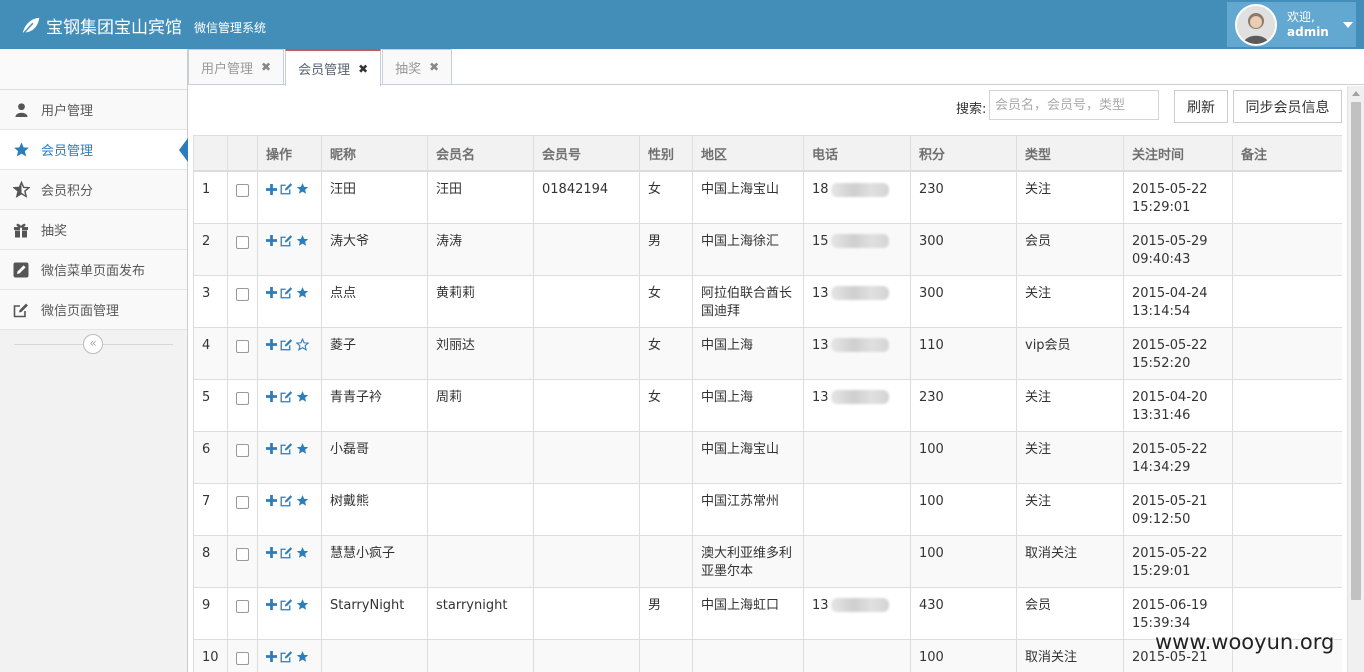 The image size is (1364, 672). What do you see at coordinates (93, 190) in the screenshot?
I see `sidebar-item-member-points: 会员积分` at bounding box center [93, 190].